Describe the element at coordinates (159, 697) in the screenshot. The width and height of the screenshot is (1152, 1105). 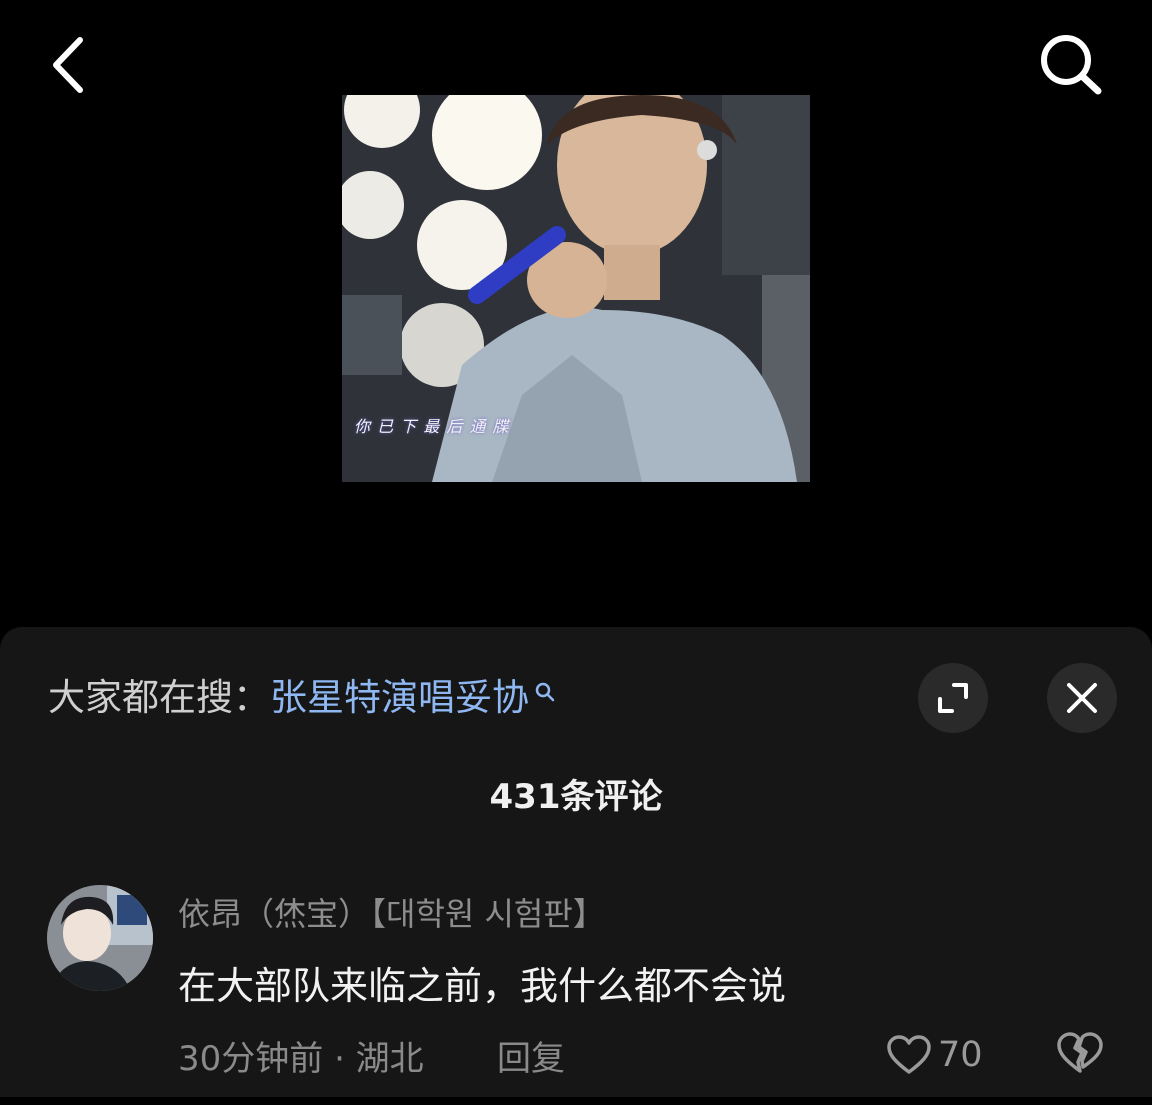
I see `search-hint-prefix: 大家都在搜：` at that location.